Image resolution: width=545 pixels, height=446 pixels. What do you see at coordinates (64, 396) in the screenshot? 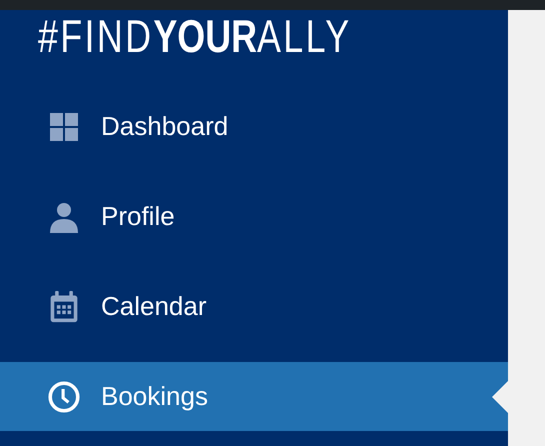
I see `clock-icon` at bounding box center [64, 396].